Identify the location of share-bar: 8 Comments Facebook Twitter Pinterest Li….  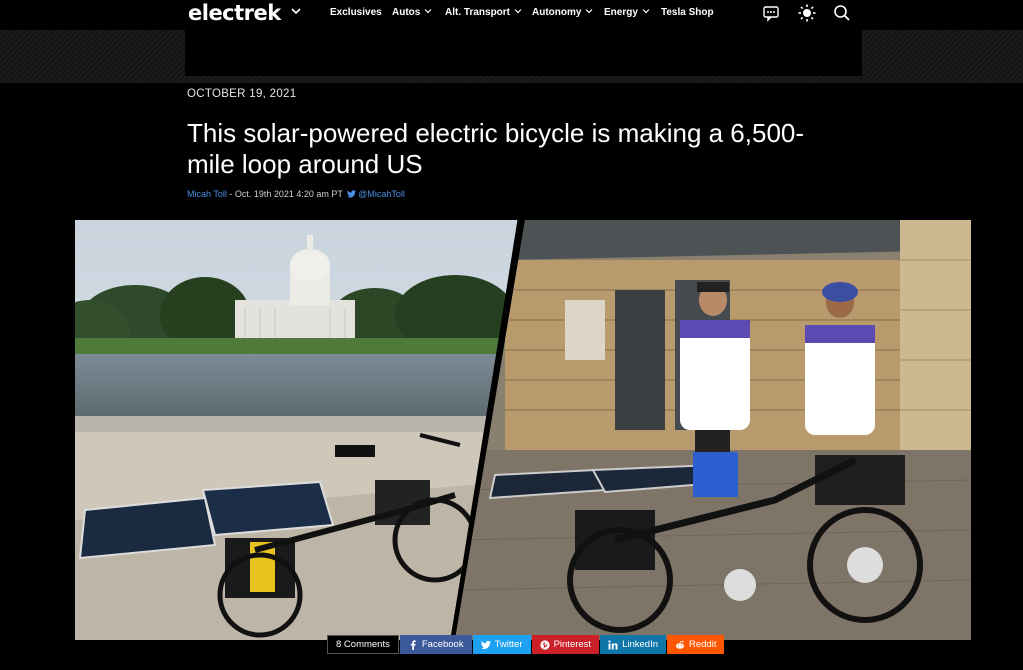
(526, 644).